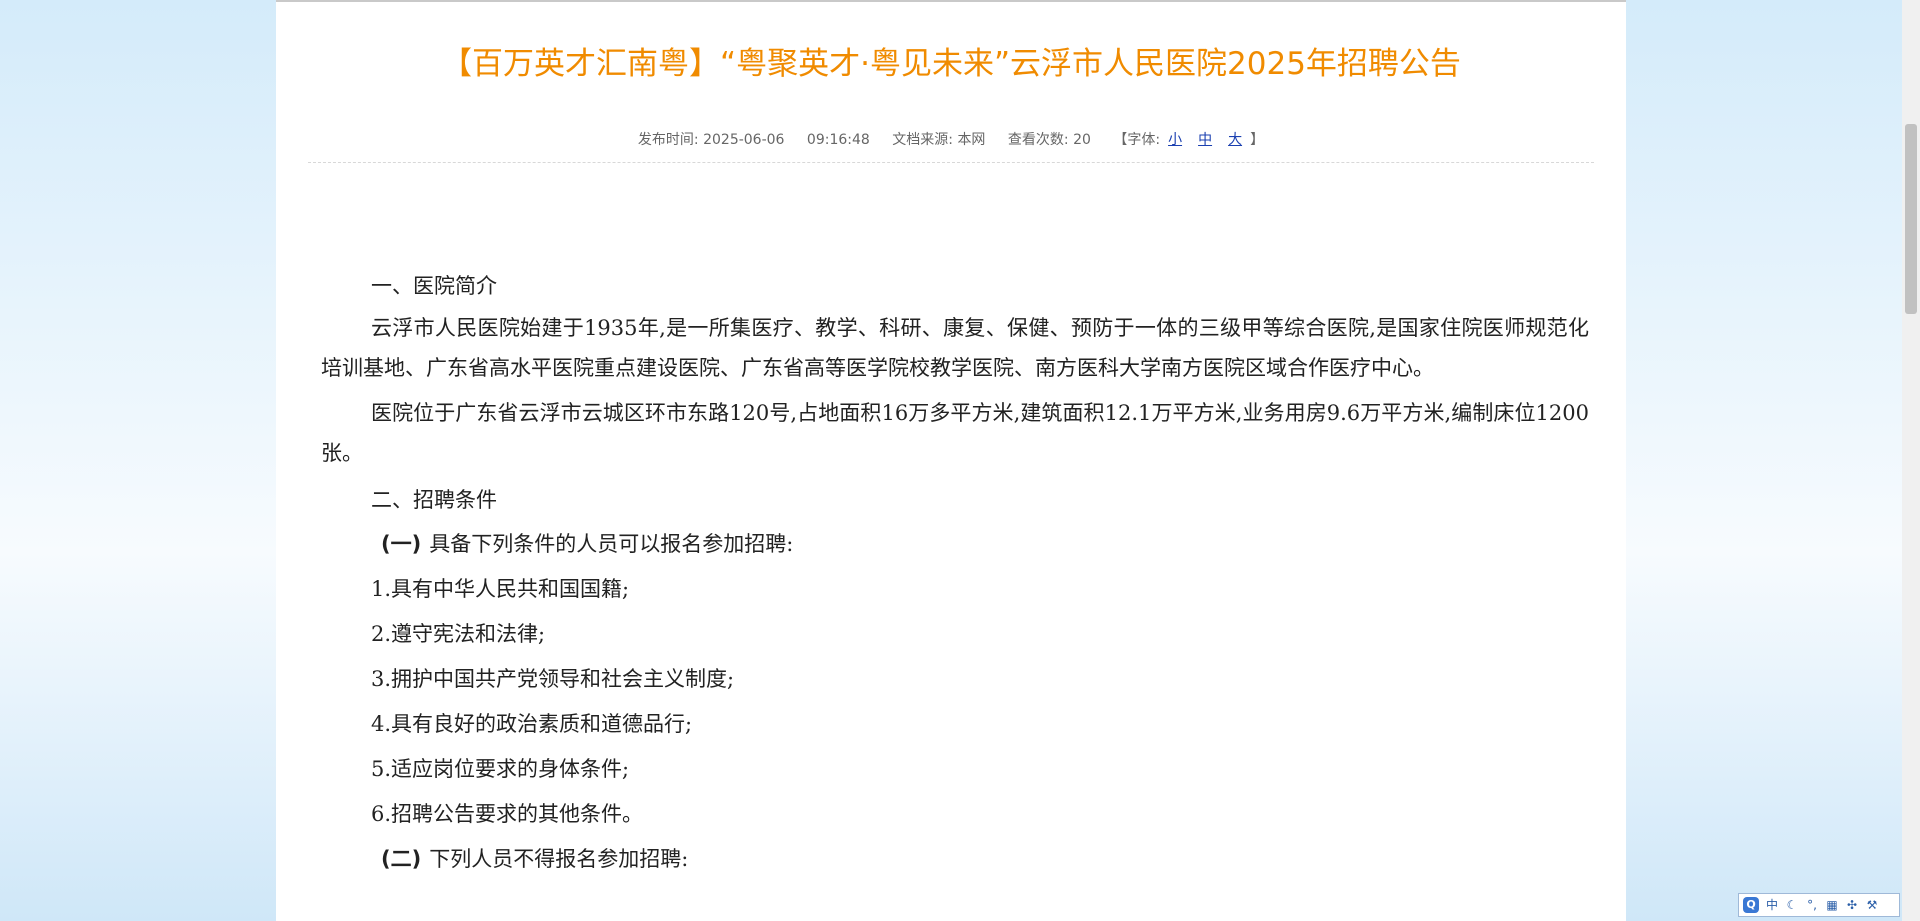  Describe the element at coordinates (401, 859) in the screenshot. I see `subsection-ineligible-marker: (二)` at that location.